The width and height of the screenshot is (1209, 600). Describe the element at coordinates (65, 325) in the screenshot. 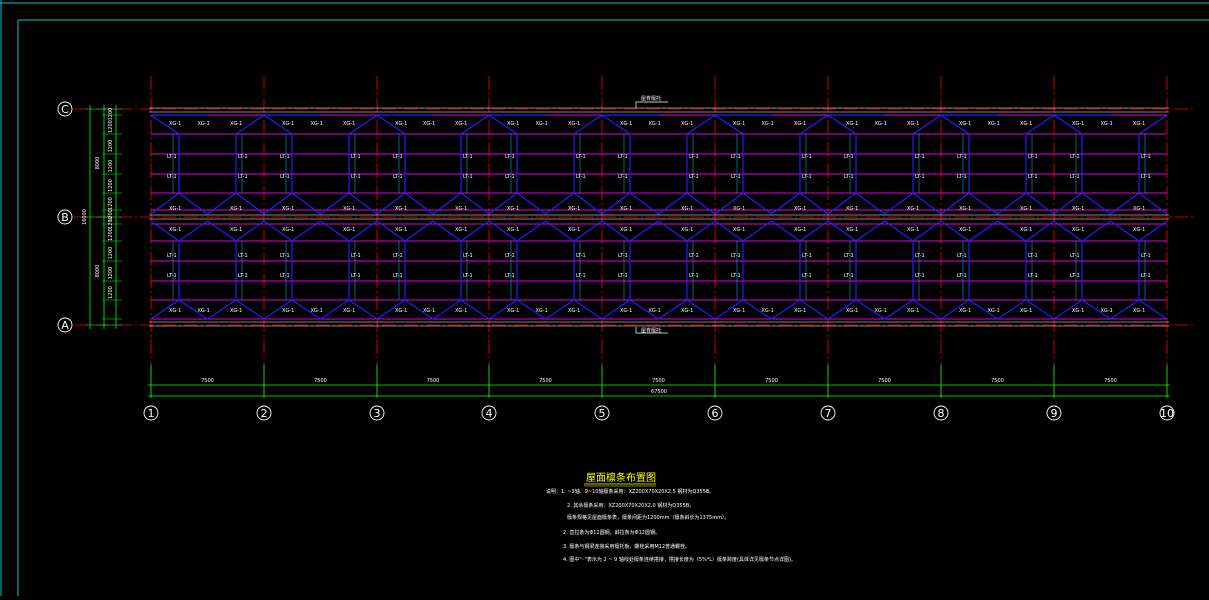

I see `row-axis-label: A` at that location.